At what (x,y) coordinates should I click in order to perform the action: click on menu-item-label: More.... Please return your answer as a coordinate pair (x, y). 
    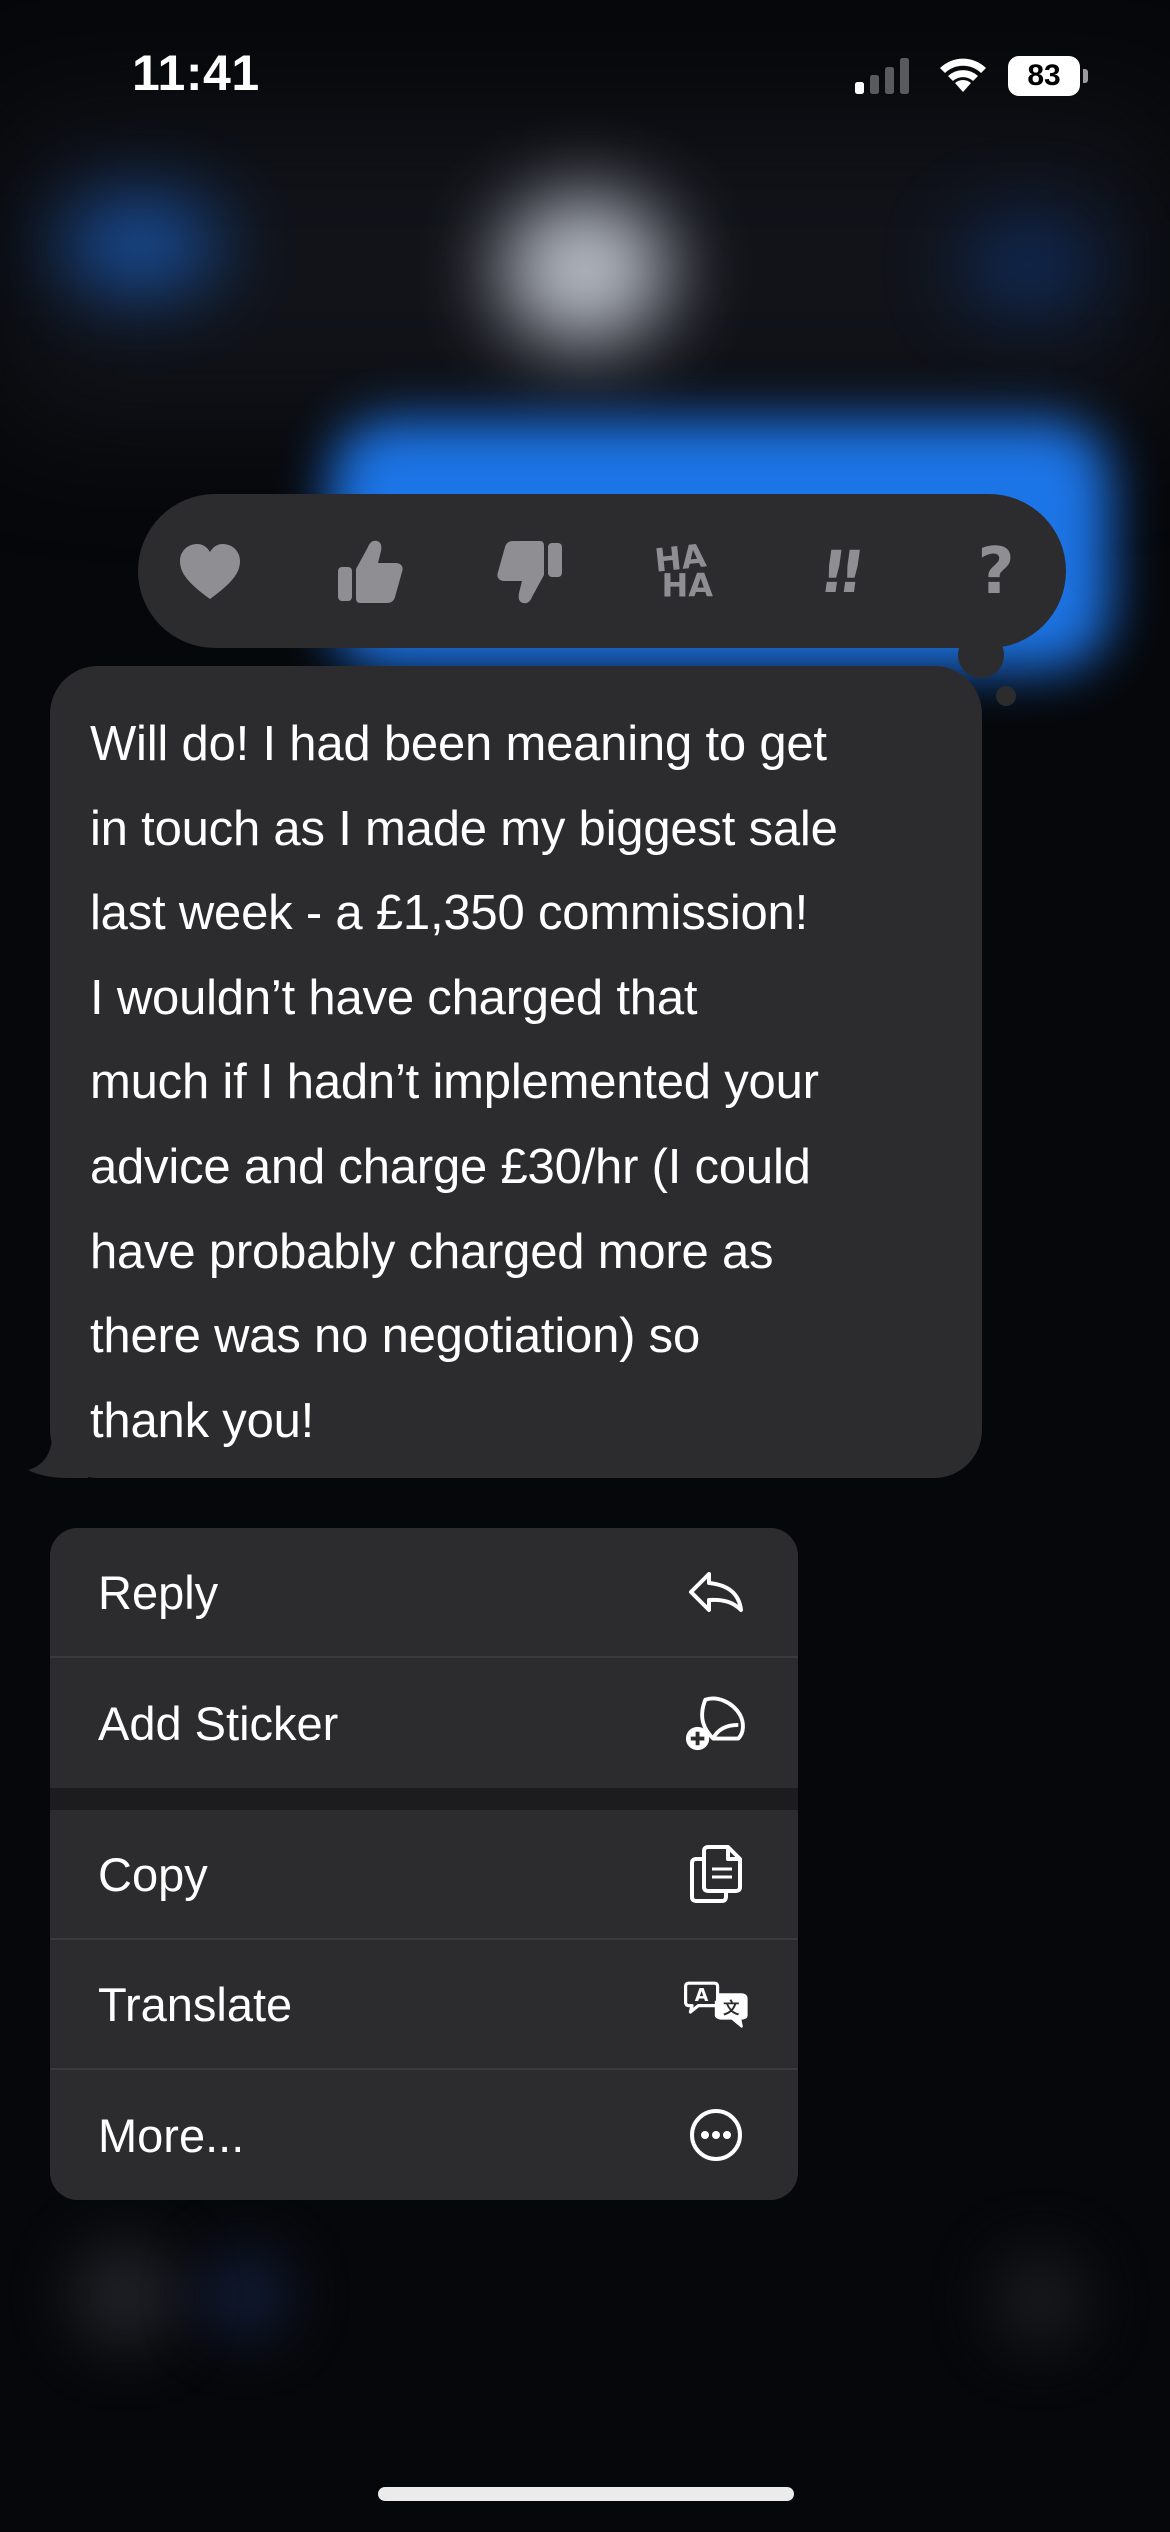
    Looking at the image, I should click on (171, 2135).